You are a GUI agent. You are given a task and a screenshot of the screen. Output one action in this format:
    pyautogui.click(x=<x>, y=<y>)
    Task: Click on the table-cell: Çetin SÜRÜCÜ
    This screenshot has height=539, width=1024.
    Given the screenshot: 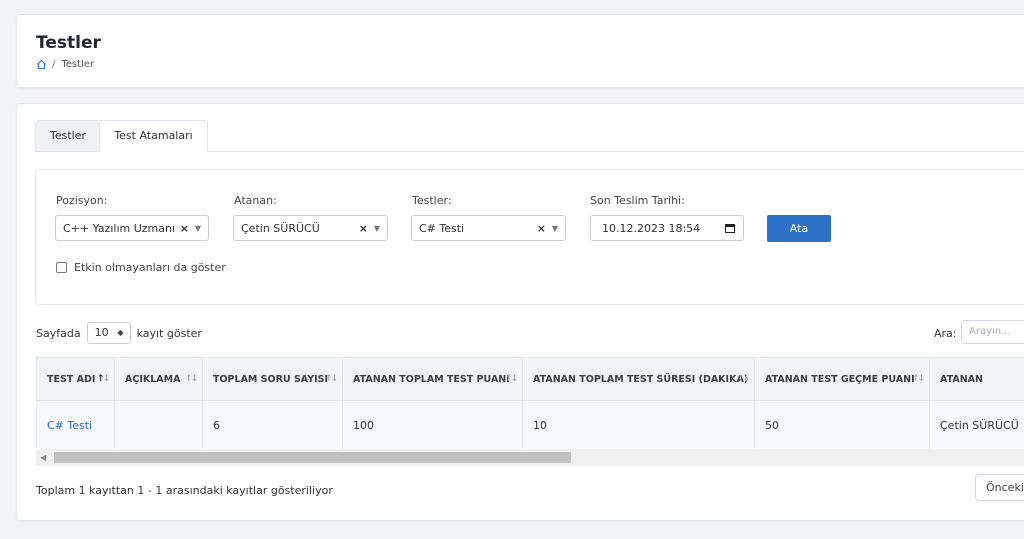 What is the action you would take?
    pyautogui.click(x=976, y=425)
    